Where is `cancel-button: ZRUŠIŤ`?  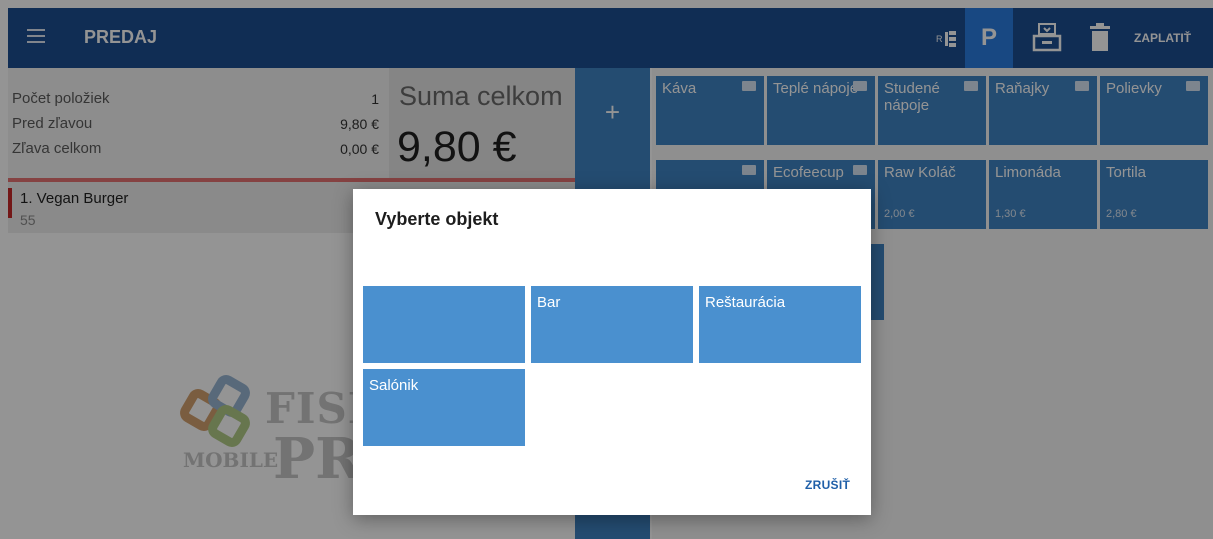
cancel-button: ZRUŠIŤ is located at coordinates (827, 485).